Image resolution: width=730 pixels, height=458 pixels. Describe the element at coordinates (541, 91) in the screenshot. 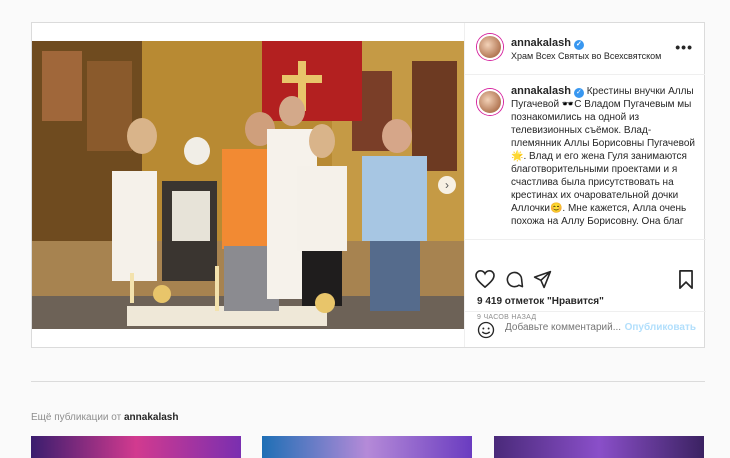

I see `caption-username-link: annakalash` at that location.